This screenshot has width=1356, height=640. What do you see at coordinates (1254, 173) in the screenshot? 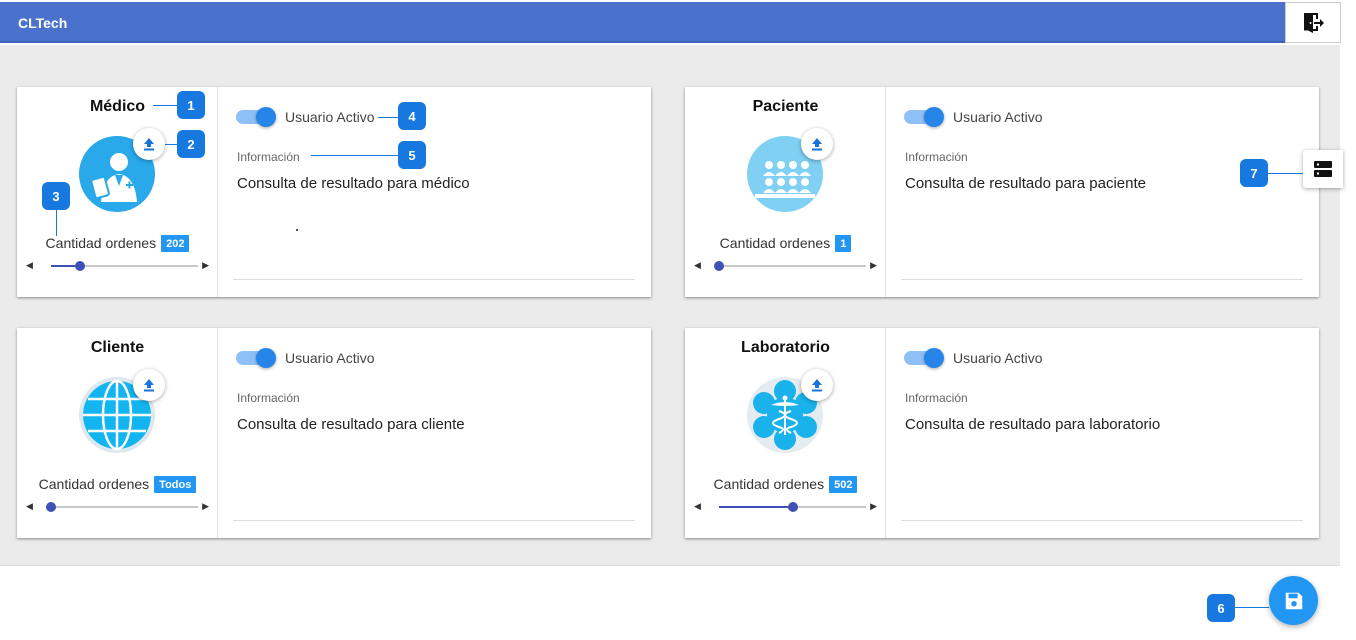
I see `callout-7: 7` at bounding box center [1254, 173].